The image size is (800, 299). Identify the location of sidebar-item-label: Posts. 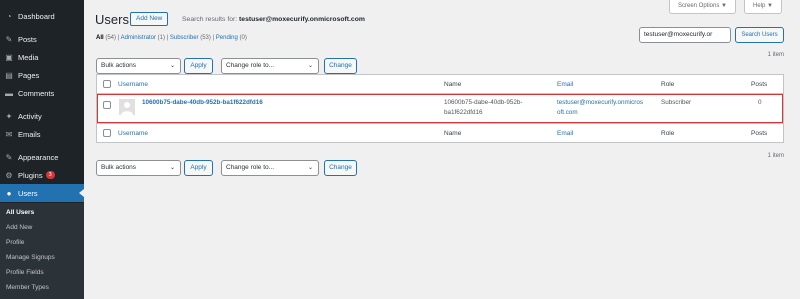
(27, 39).